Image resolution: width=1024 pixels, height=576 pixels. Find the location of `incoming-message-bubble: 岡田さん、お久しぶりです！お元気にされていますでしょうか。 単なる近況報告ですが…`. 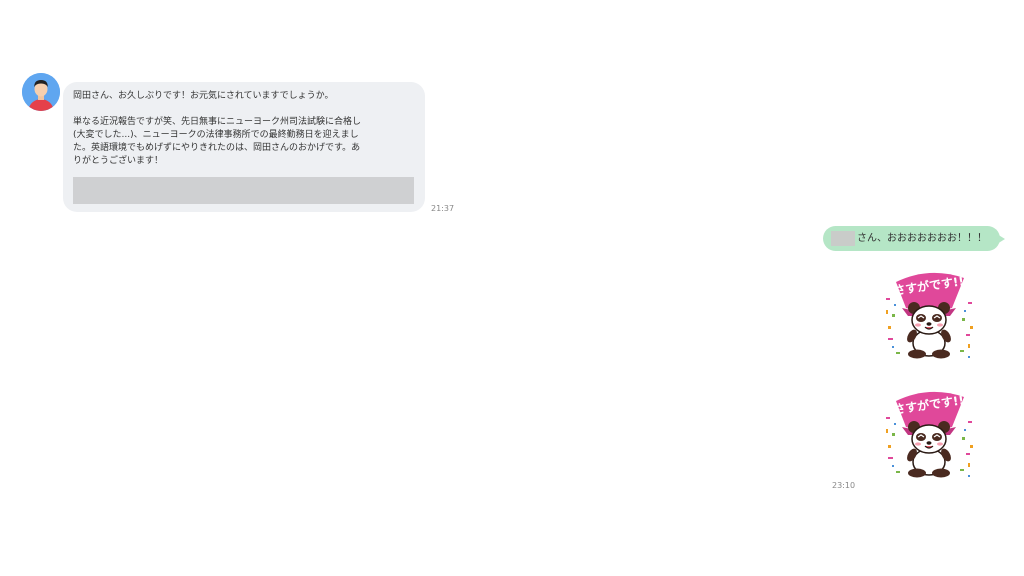

incoming-message-bubble: 岡田さん、お久しぶりです！お元気にされていますでしょうか。 単なる近況報告ですが… is located at coordinates (244, 147).